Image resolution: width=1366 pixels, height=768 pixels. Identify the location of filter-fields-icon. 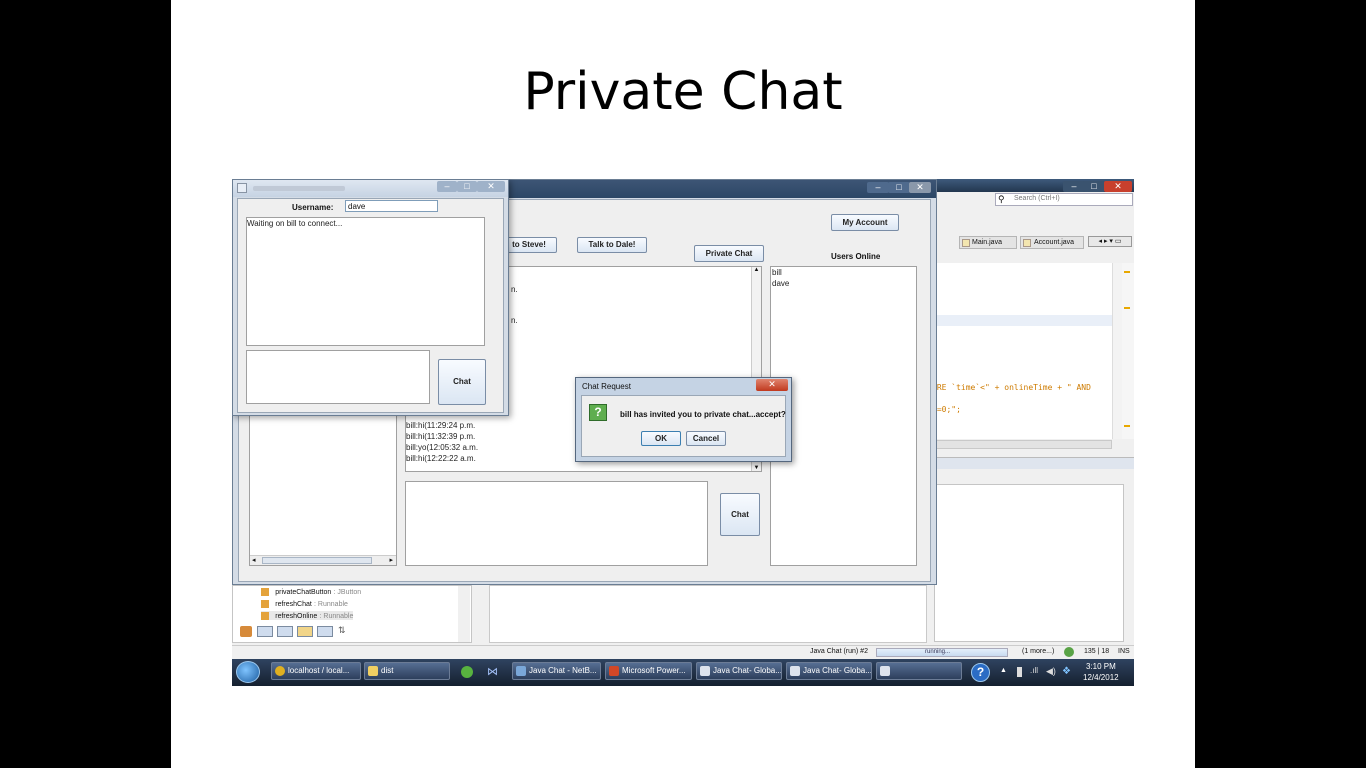
(265, 631).